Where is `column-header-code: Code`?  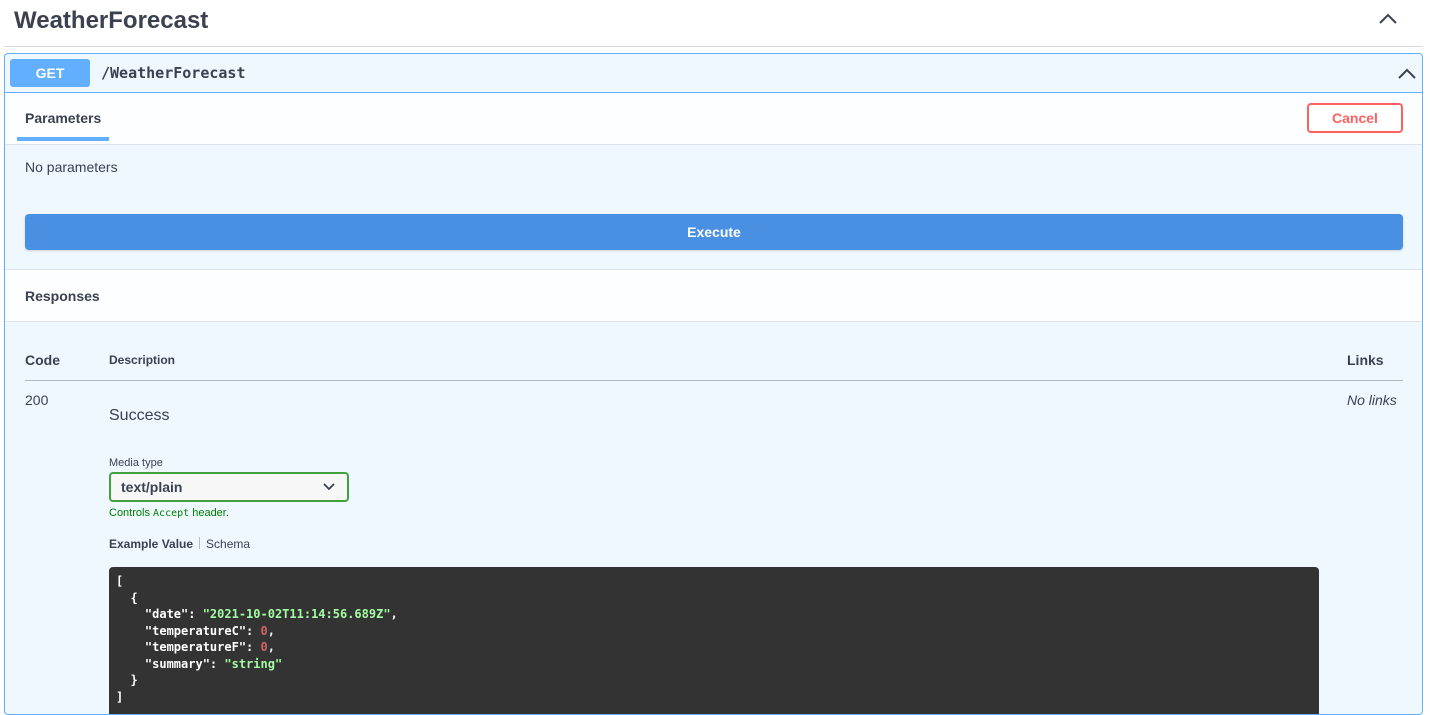
column-header-code: Code is located at coordinates (42, 360).